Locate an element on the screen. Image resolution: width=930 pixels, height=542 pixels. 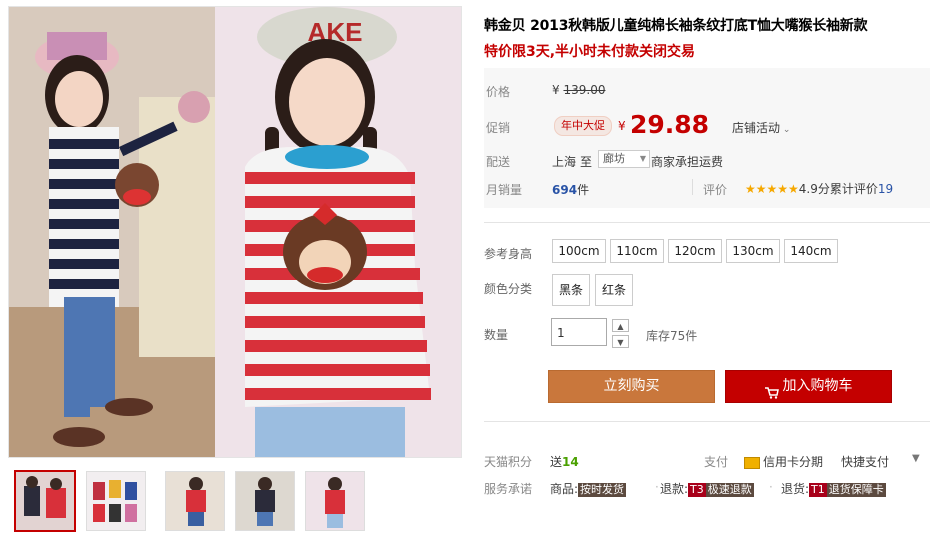
currency-symbol: ¥ is located at coordinates (556, 90).